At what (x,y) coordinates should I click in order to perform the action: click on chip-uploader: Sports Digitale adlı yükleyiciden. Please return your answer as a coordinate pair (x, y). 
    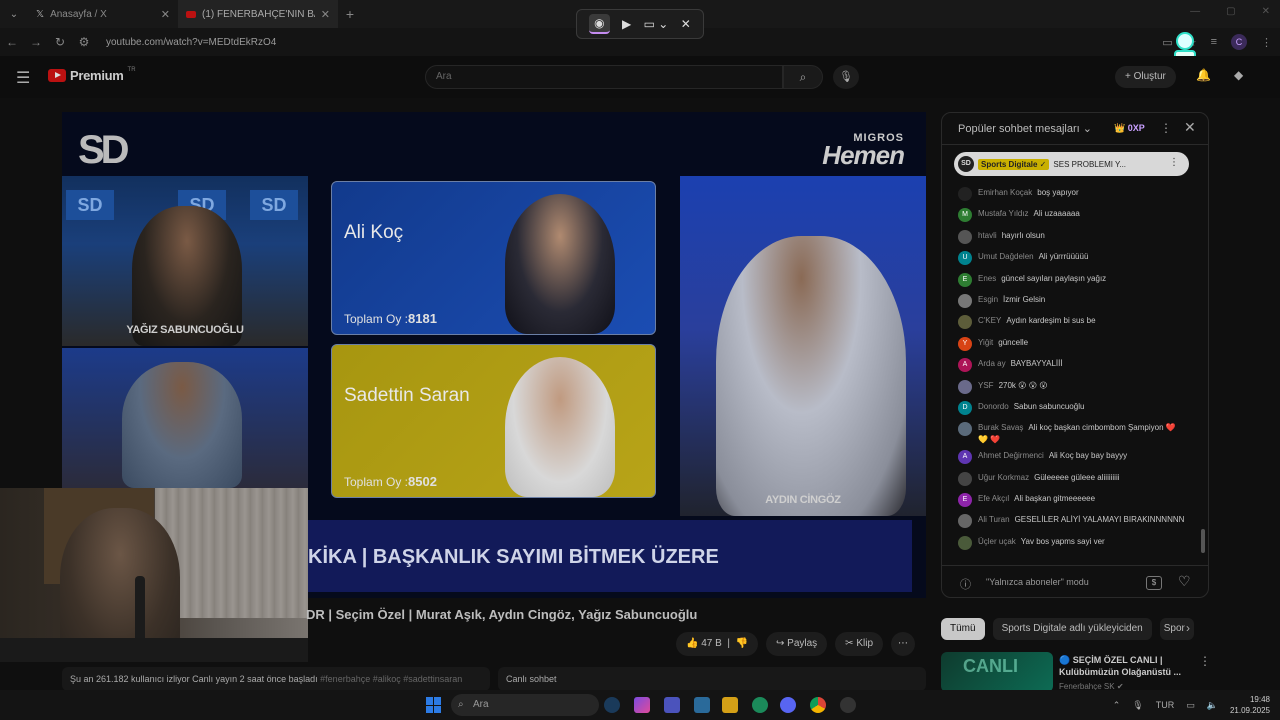
    Looking at the image, I should click on (1072, 629).